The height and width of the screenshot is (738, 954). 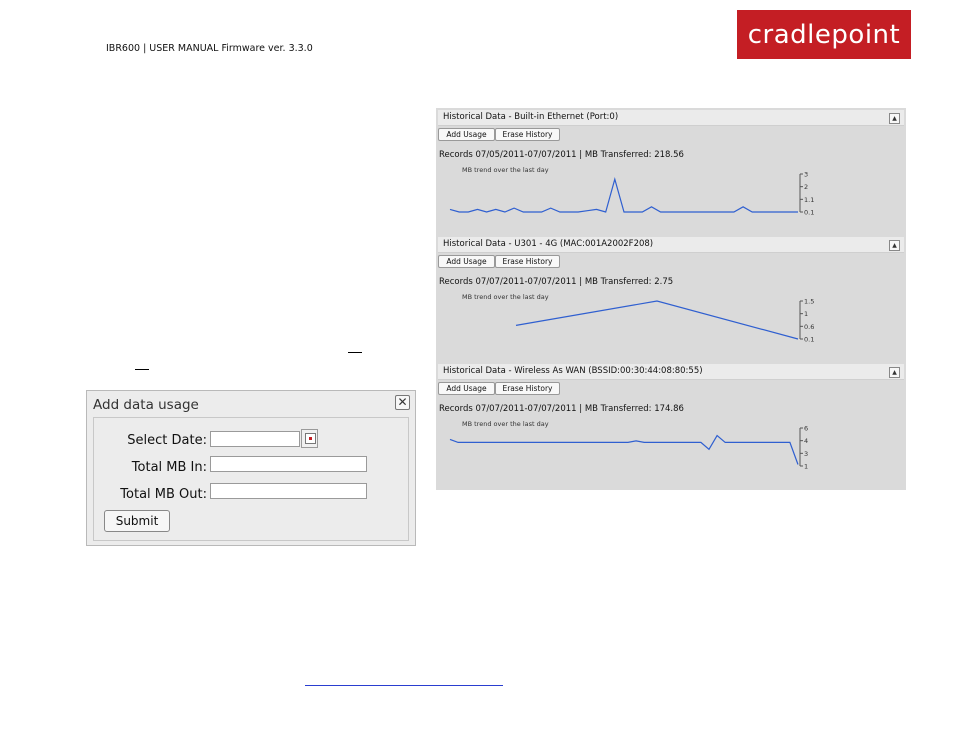 I want to click on y-tick-label: 4, so click(x=806, y=441).